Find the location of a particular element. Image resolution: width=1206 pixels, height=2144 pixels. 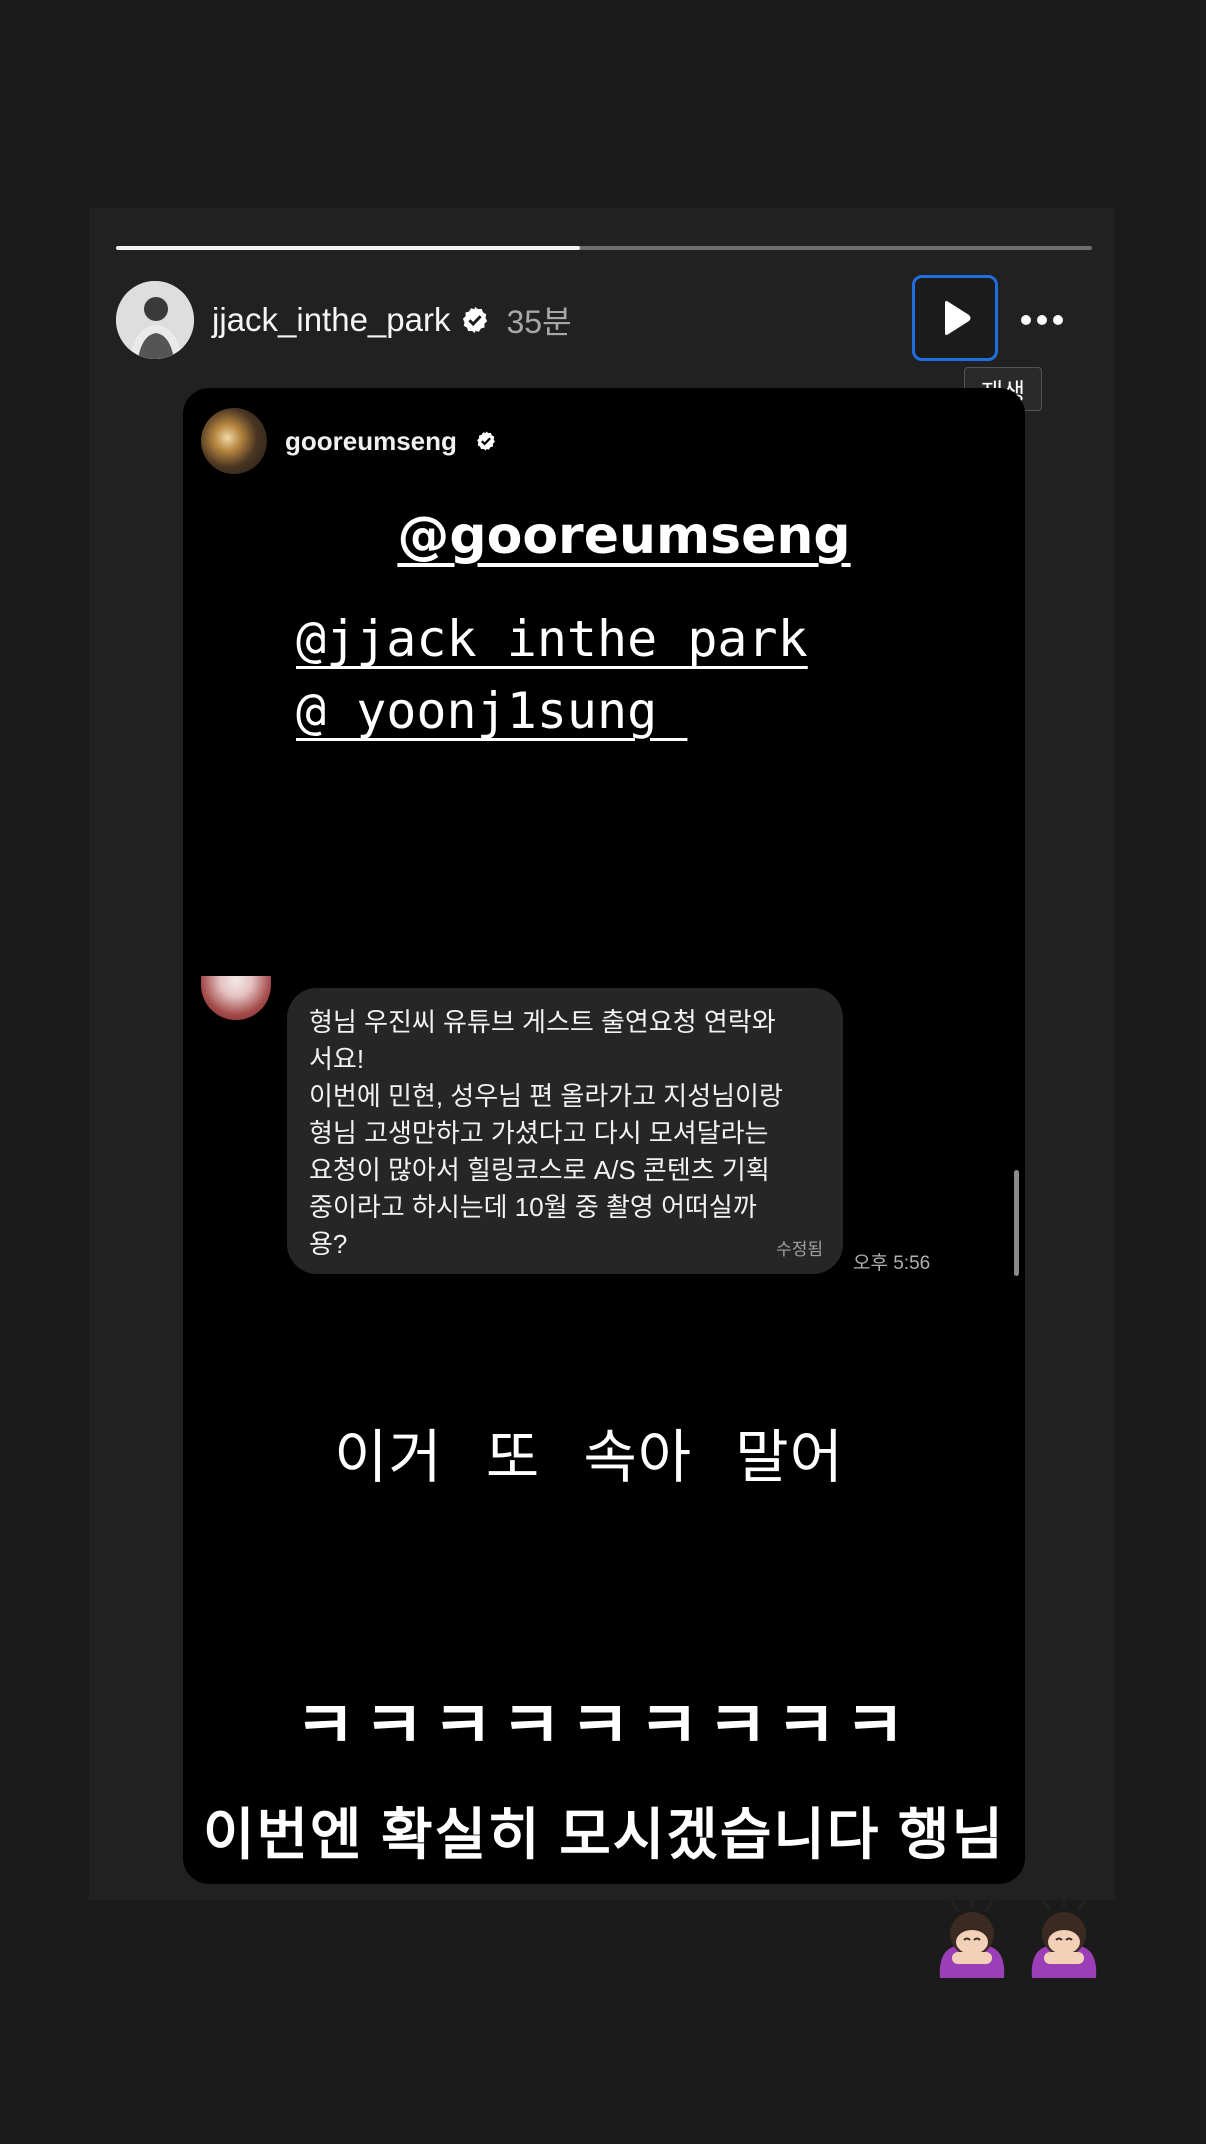

username: jjack_inthe_park is located at coordinates (331, 320).